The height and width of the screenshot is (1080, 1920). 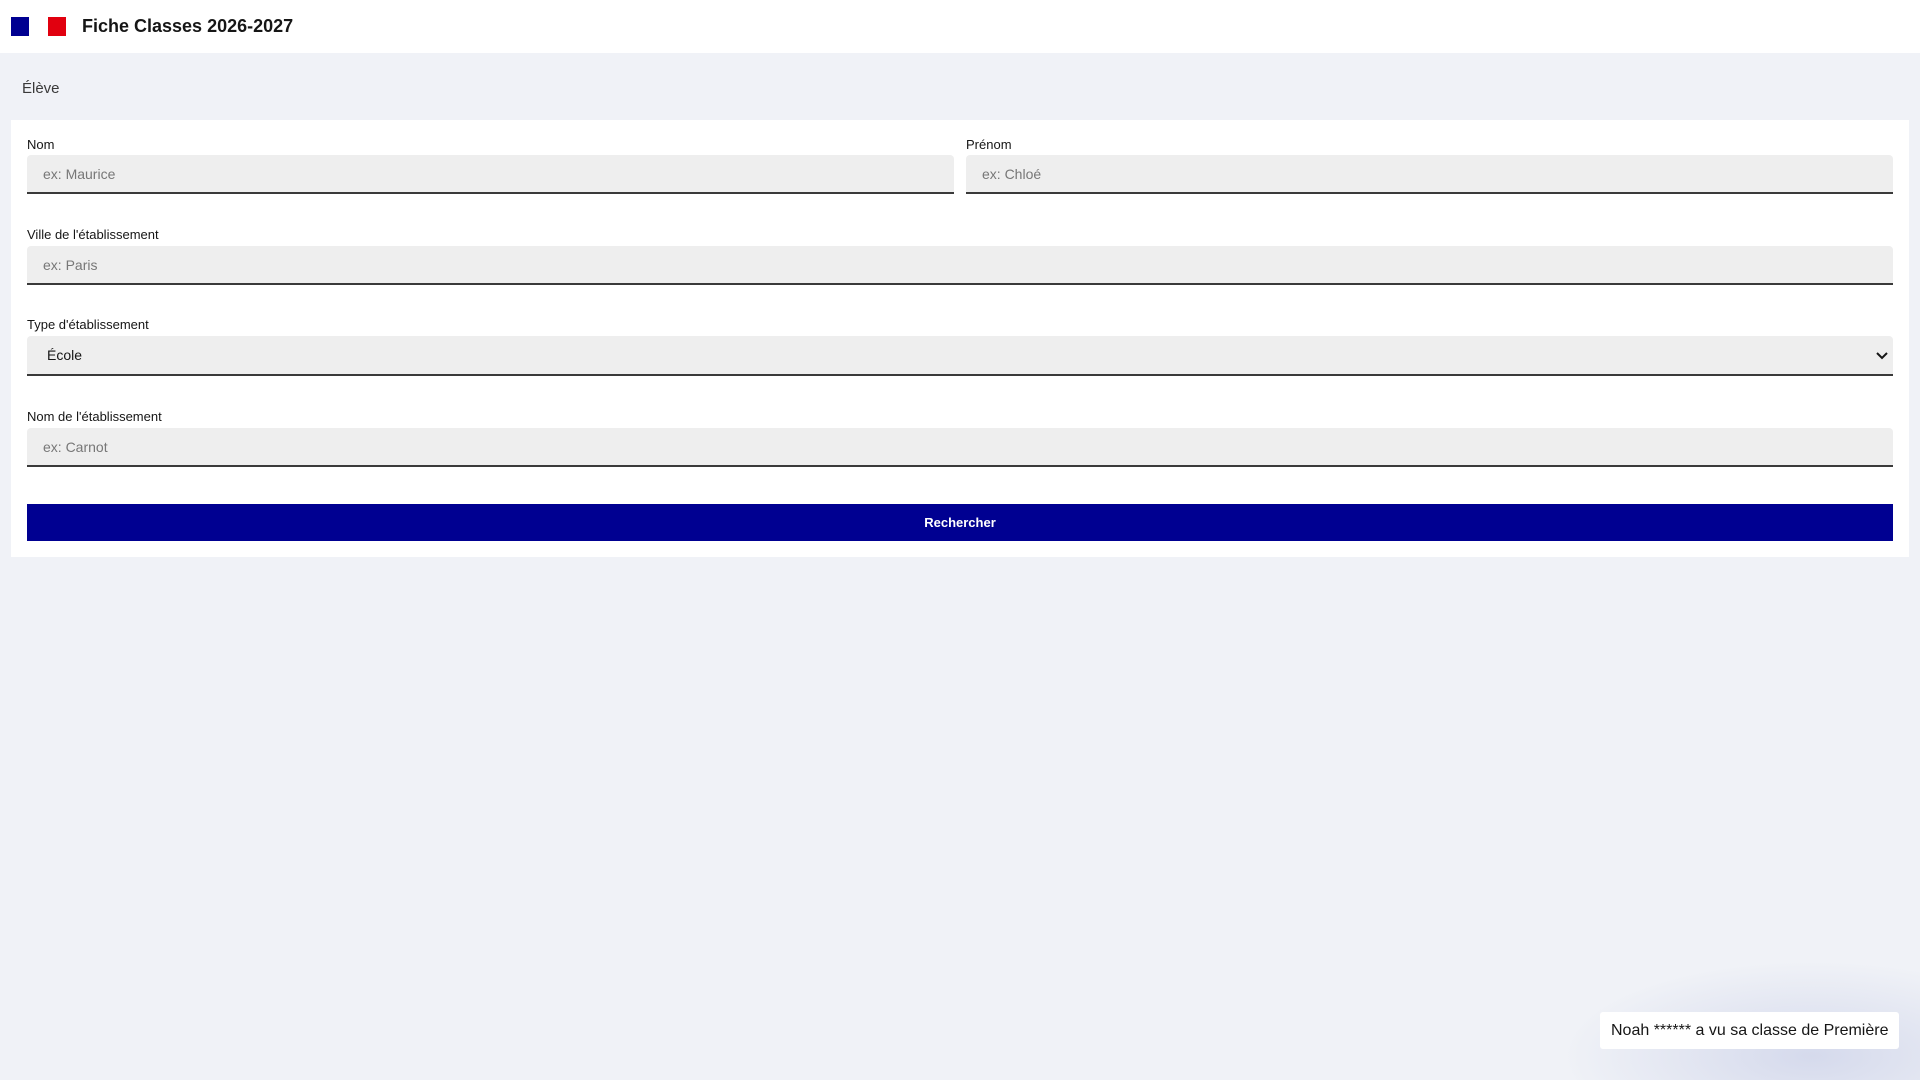 I want to click on type-select-value: École, so click(x=65, y=355).